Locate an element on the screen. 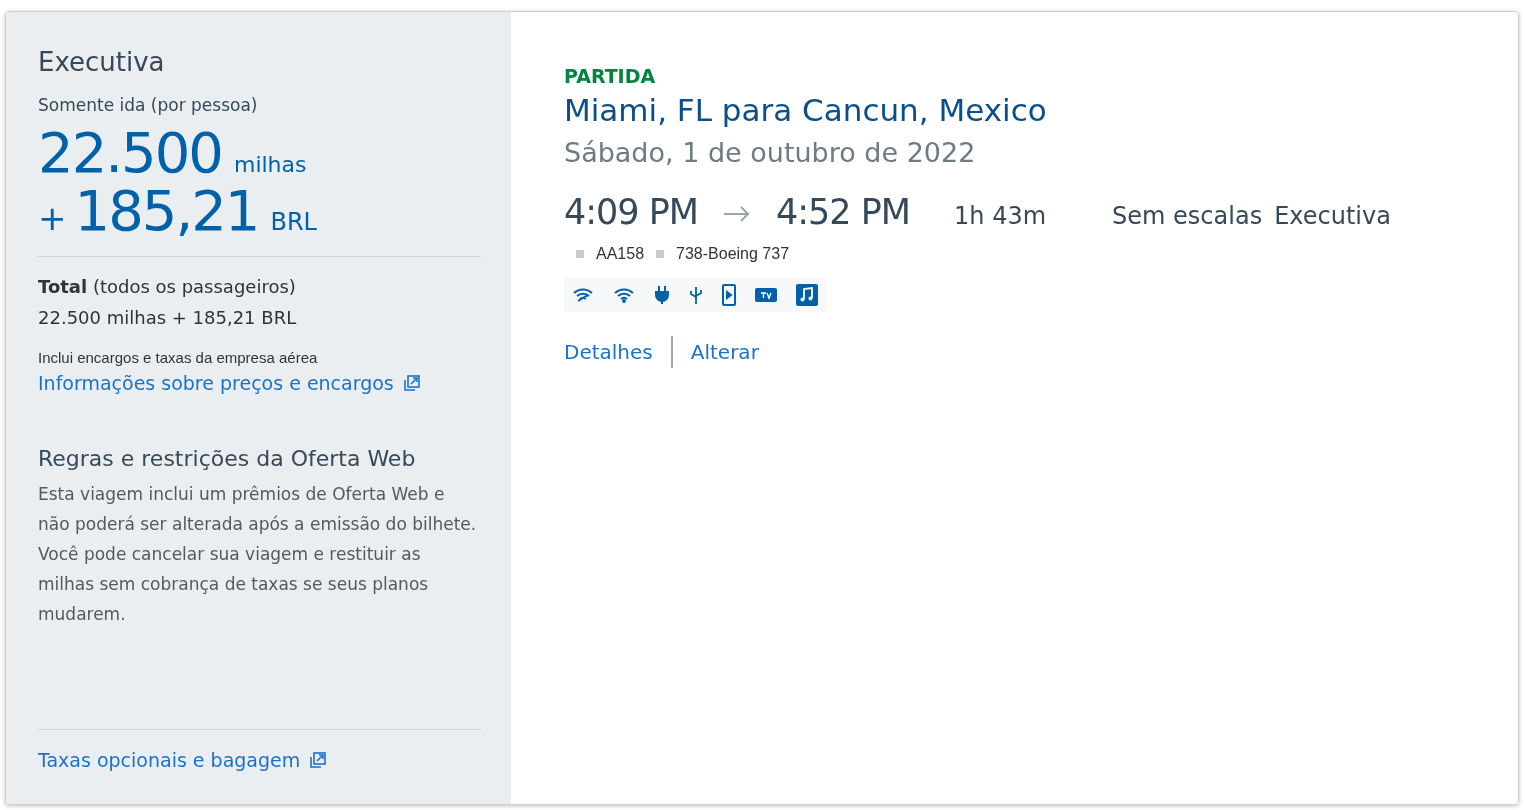  fees-link: Taxas opcionais e bagagem is located at coordinates (259, 759).